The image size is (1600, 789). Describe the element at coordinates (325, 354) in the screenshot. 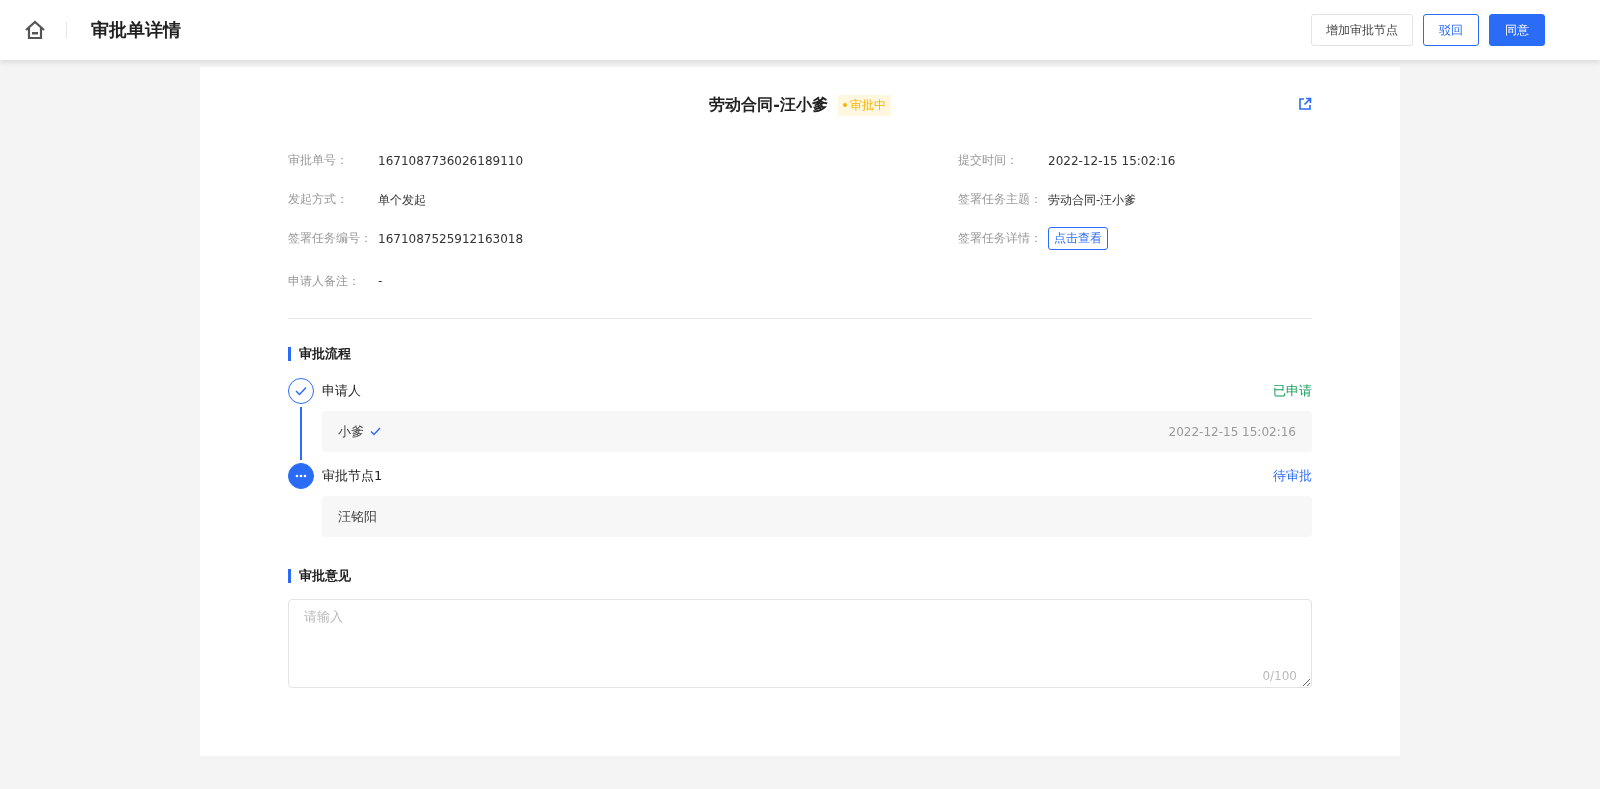

I see `section-title: 审批流程` at that location.